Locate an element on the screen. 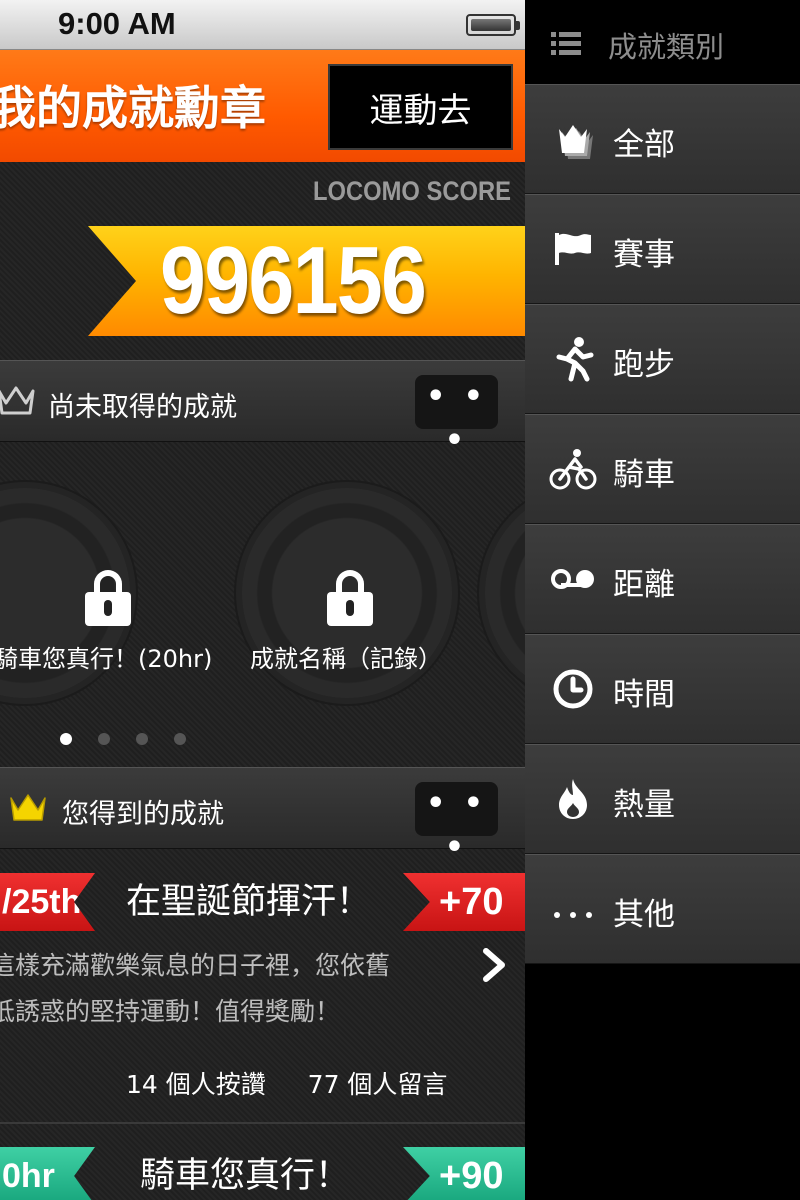 This screenshot has width=800, height=1200. more-dots-icon is located at coordinates (573, 915).